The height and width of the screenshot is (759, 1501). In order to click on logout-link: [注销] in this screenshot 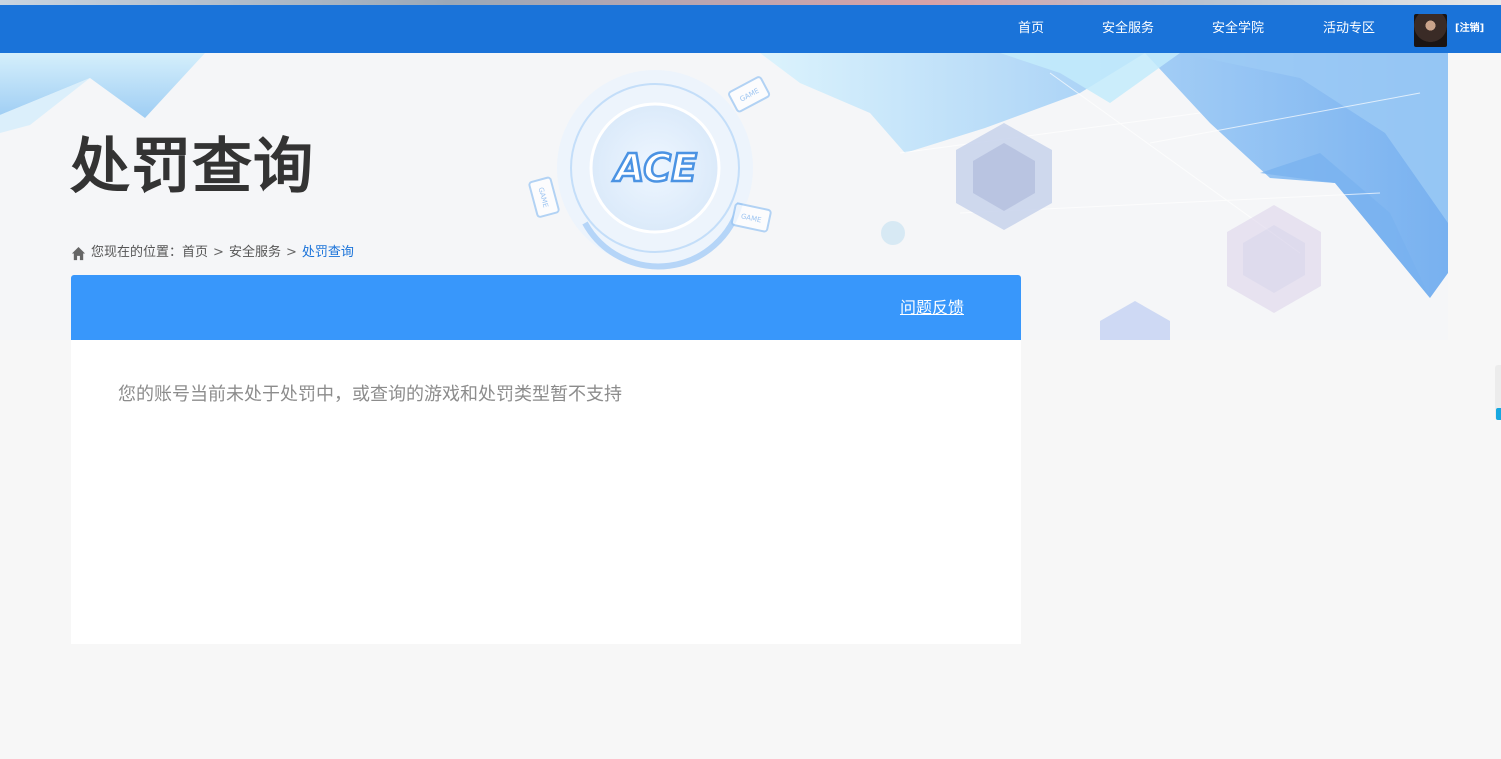, I will do `click(1469, 29)`.